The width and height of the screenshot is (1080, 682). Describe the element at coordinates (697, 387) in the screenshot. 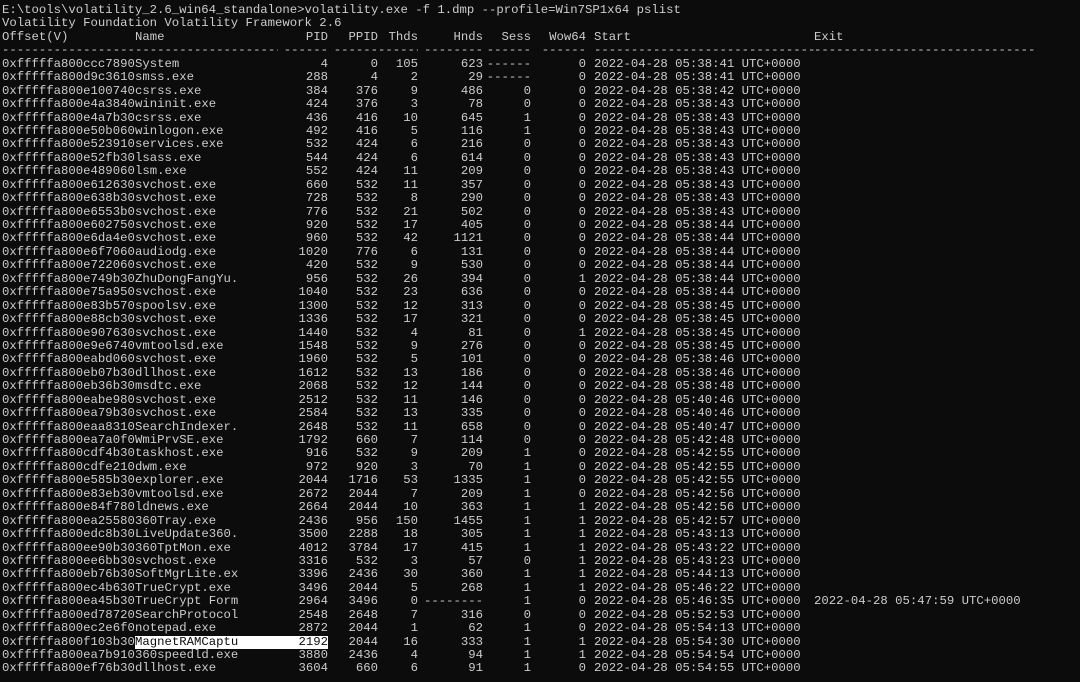

I see `cell-start: 2022-04-28 05:38:48 UTC+0000` at that location.